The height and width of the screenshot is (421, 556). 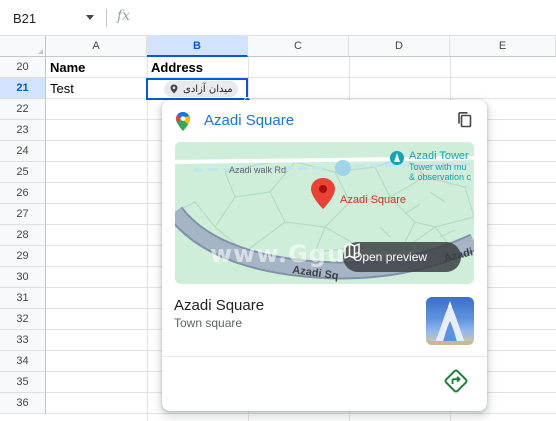 What do you see at coordinates (456, 381) in the screenshot?
I see `directions-icon` at bounding box center [456, 381].